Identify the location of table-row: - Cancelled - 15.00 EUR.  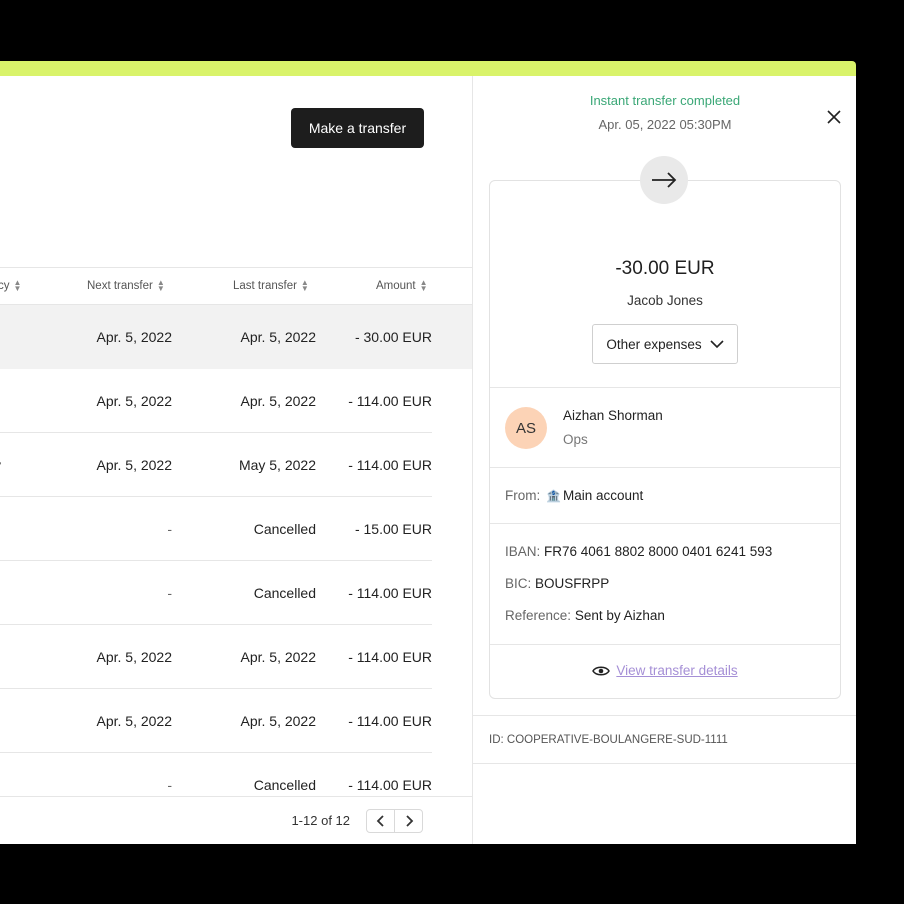
(236, 529).